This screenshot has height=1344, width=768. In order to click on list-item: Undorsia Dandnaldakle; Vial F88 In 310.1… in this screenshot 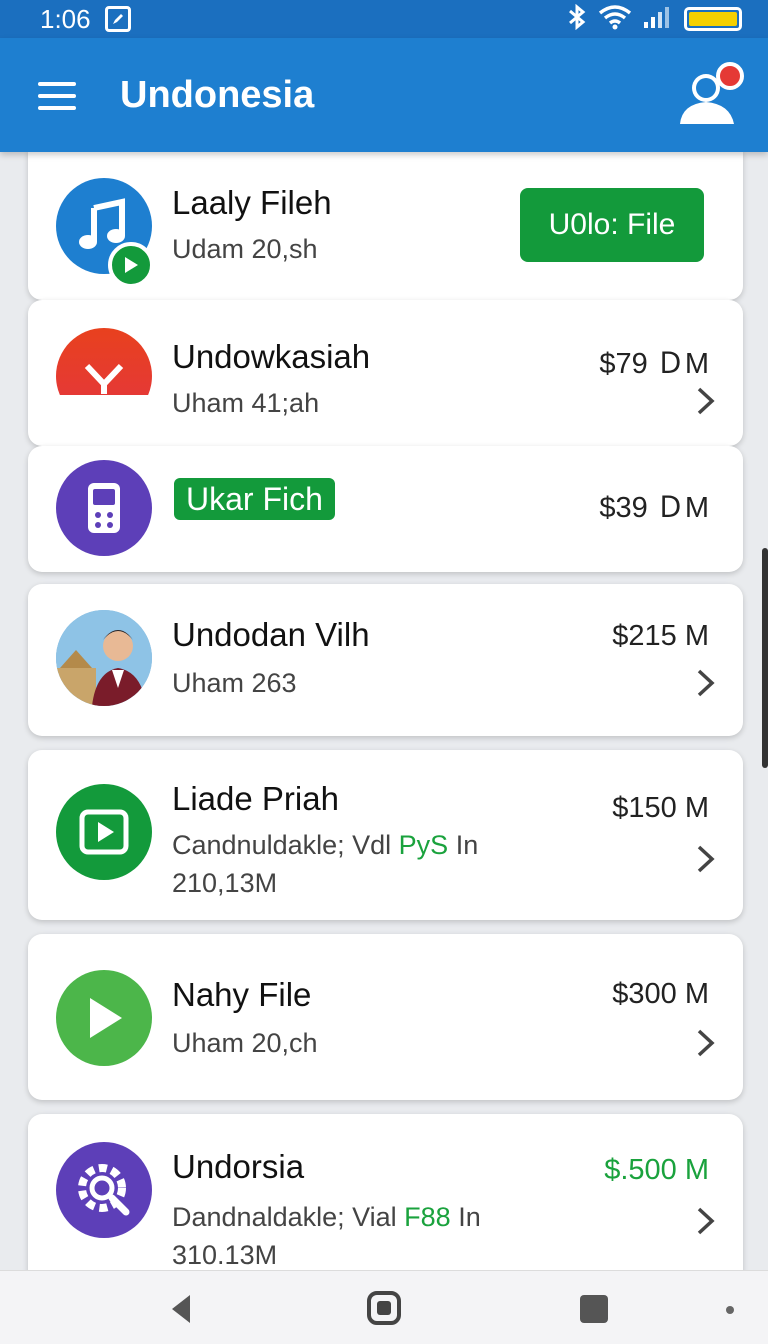, I will do `click(385, 1194)`.